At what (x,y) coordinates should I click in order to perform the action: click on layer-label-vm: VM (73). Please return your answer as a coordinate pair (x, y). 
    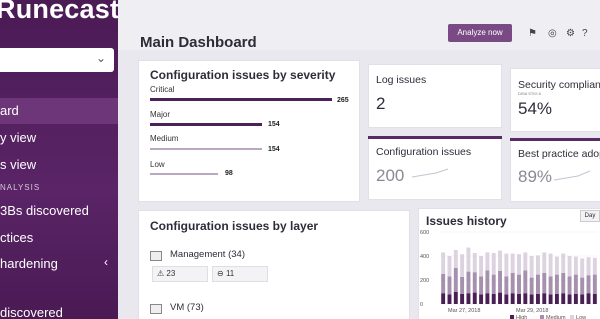
    Looking at the image, I should click on (187, 307).